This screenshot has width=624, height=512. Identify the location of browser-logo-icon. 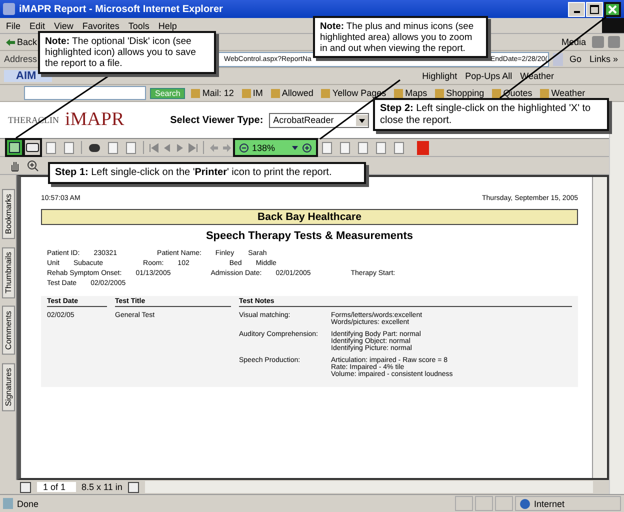
(9, 9).